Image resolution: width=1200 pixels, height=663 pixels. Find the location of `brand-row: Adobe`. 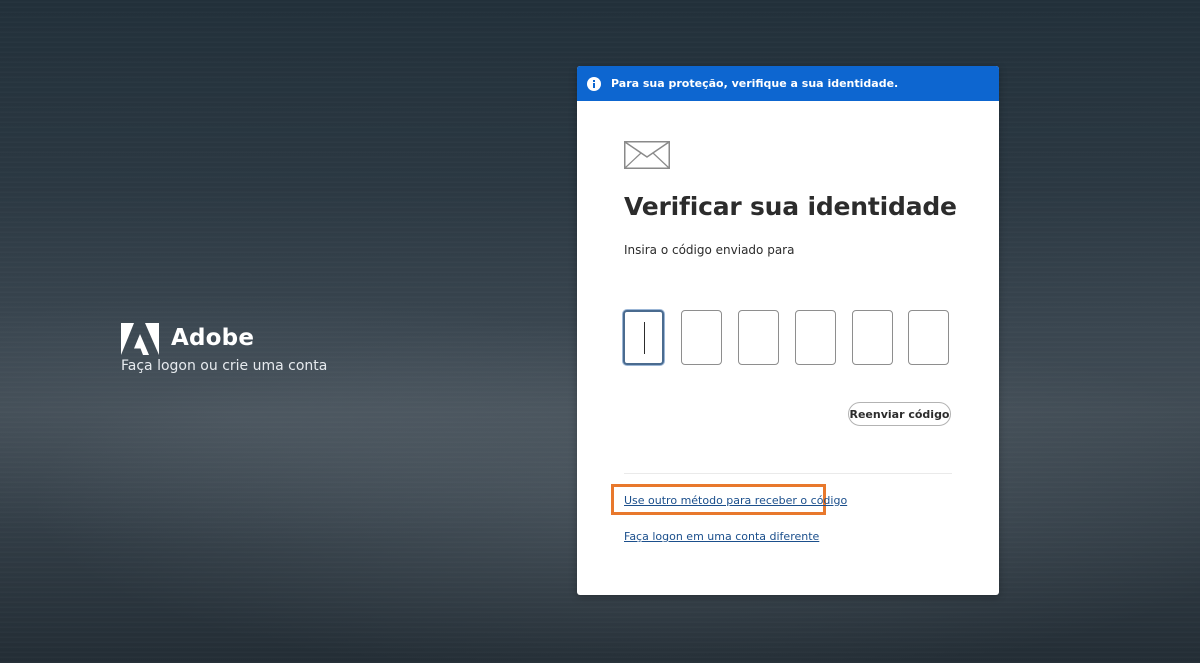

brand-row: Adobe is located at coordinates (224, 338).